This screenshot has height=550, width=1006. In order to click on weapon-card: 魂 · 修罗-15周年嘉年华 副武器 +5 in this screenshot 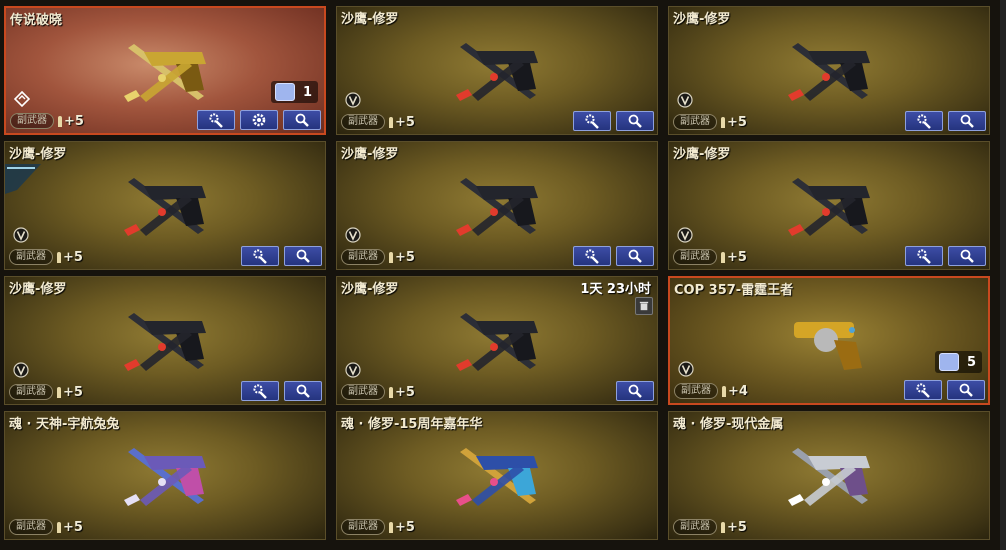, I will do `click(497, 475)`.